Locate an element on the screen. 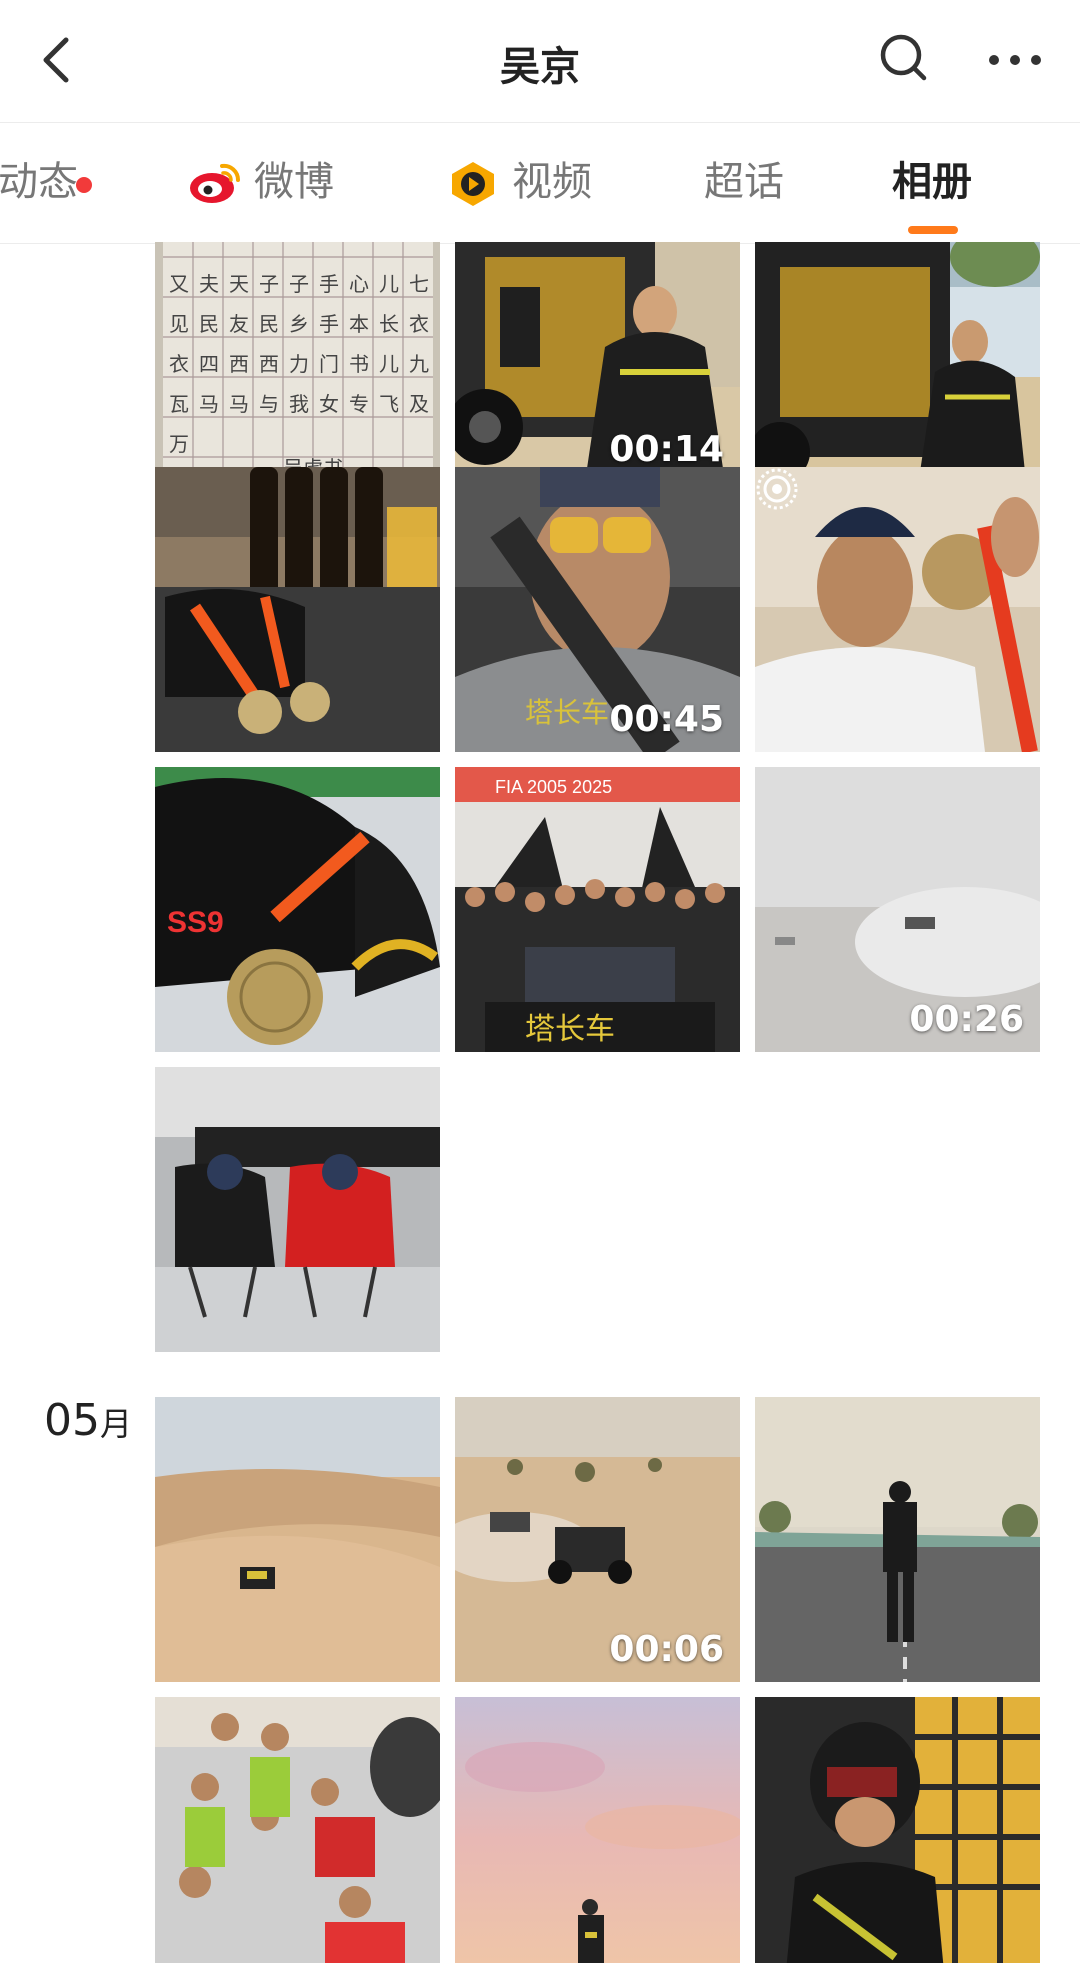 Image resolution: width=1080 pixels, height=1963 pixels. more-options-icon is located at coordinates (1015, 58).